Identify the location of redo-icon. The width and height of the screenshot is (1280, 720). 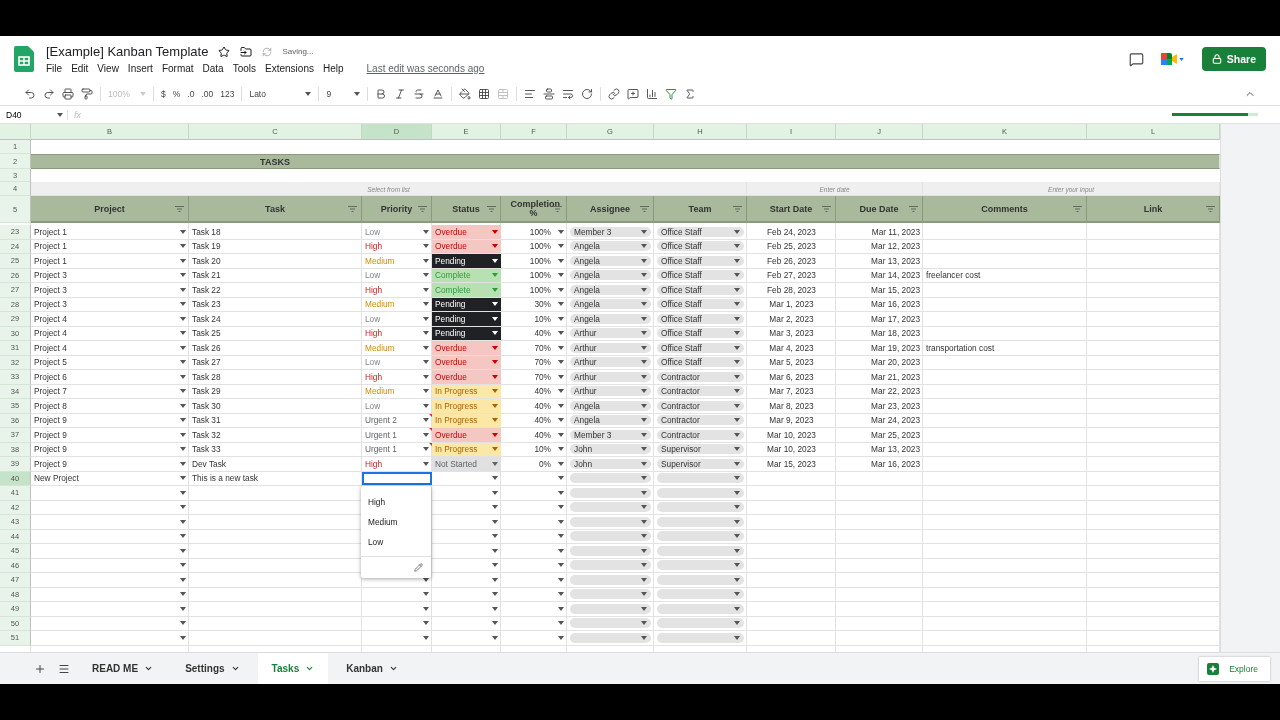
(49, 93).